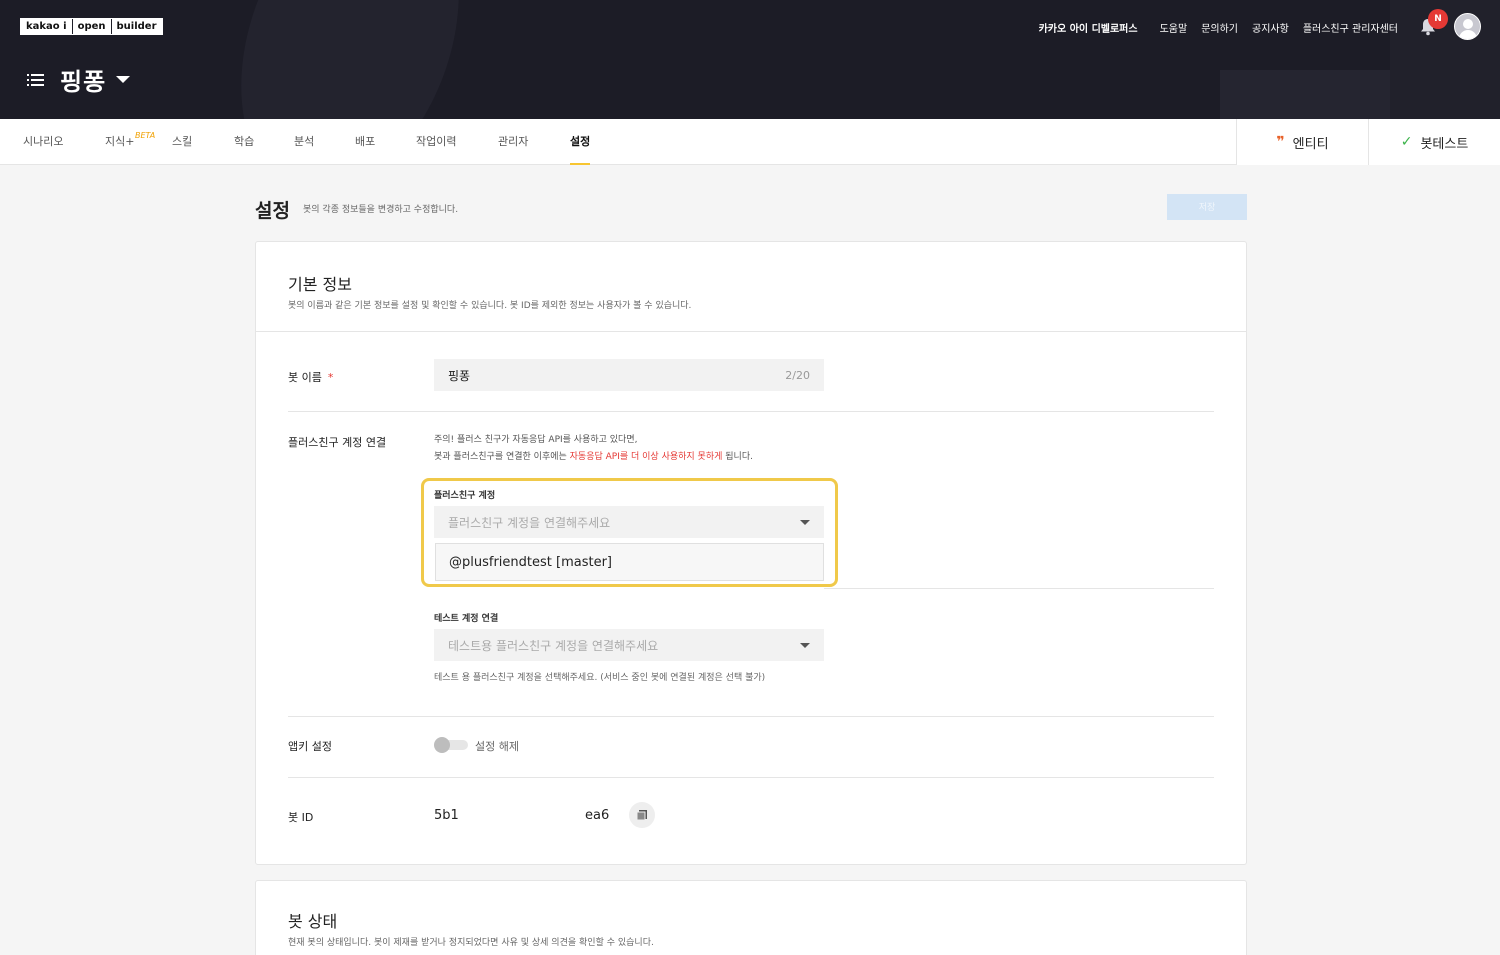 This screenshot has height=955, width=1500. I want to click on test-account-placeholder: 테스트용 플러스친구 계정을 연결해주세요, so click(553, 645).